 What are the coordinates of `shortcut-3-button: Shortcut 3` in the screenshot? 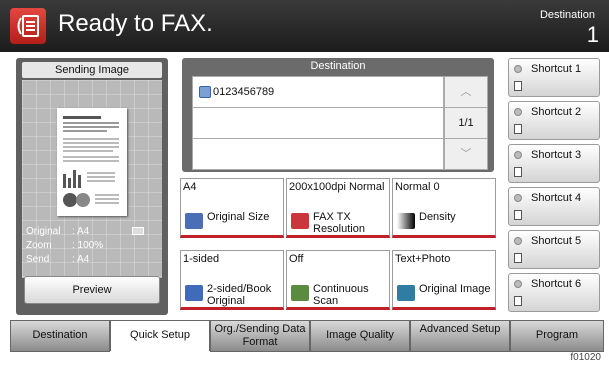 It's located at (554, 163).